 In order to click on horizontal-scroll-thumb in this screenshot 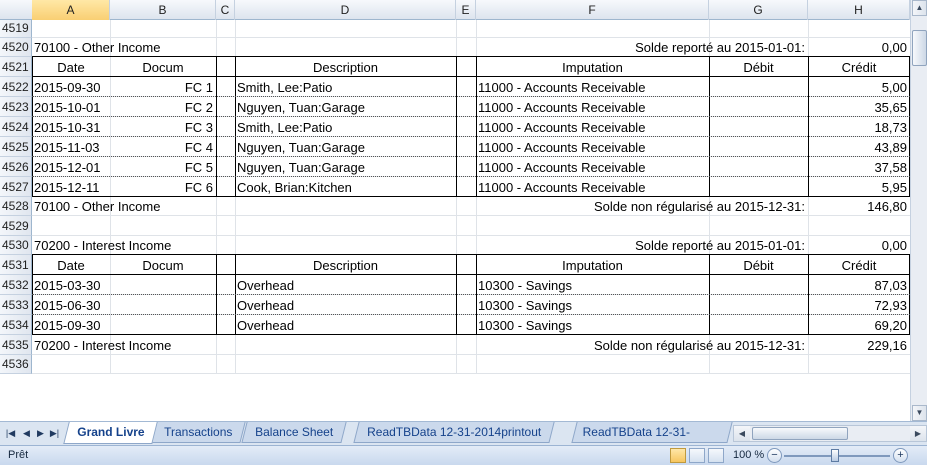, I will do `click(800, 433)`.